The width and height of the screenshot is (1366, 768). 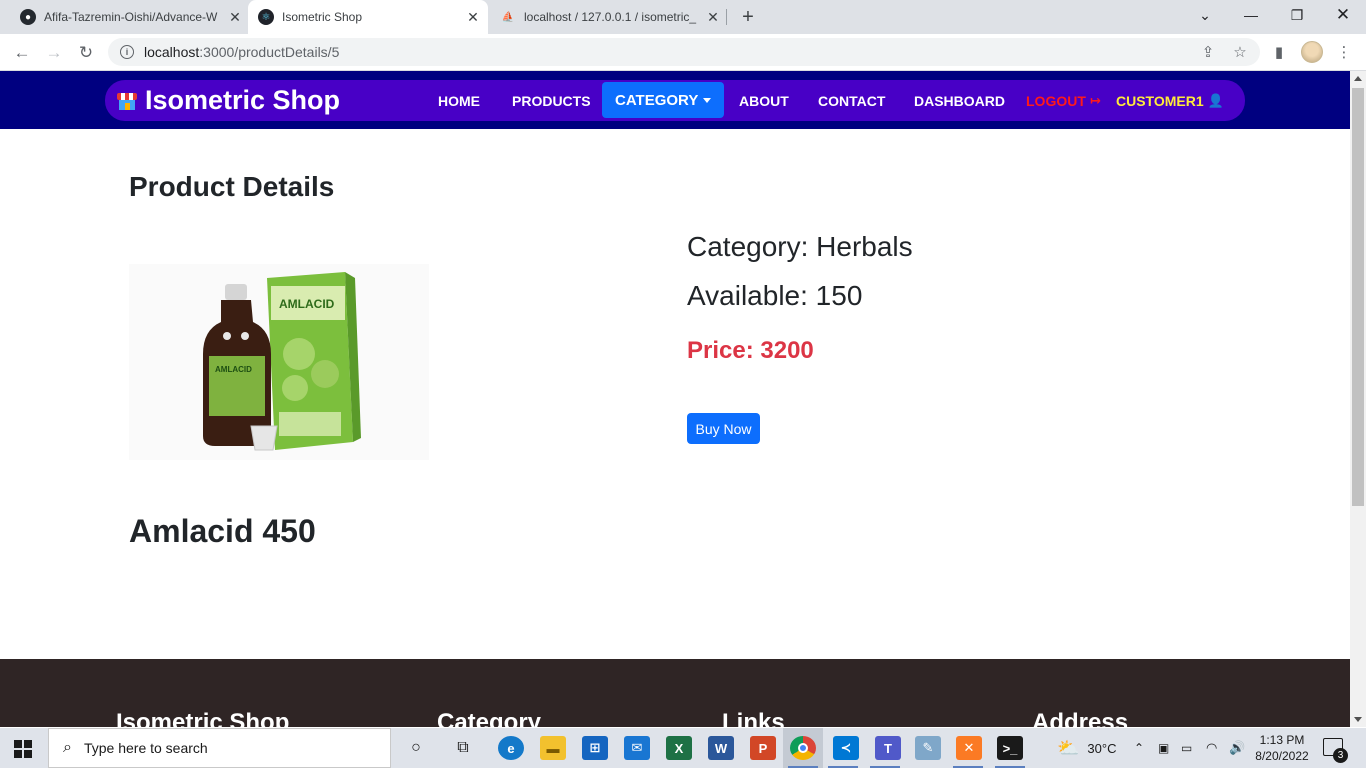 What do you see at coordinates (764, 100) in the screenshot?
I see `nav-about: ABOUT` at bounding box center [764, 100].